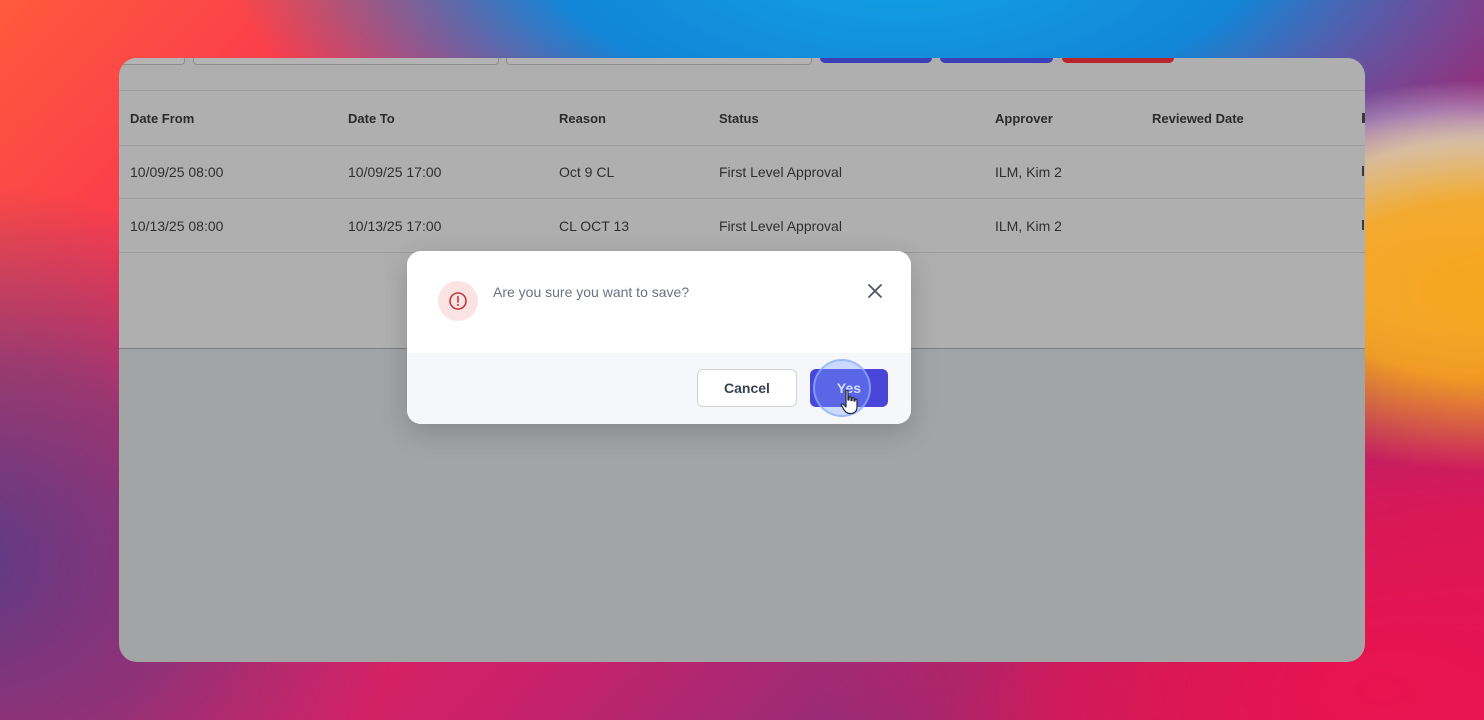 The height and width of the screenshot is (720, 1484). What do you see at coordinates (659, 302) in the screenshot?
I see `dialog-body: Are you sure you want to save?` at bounding box center [659, 302].